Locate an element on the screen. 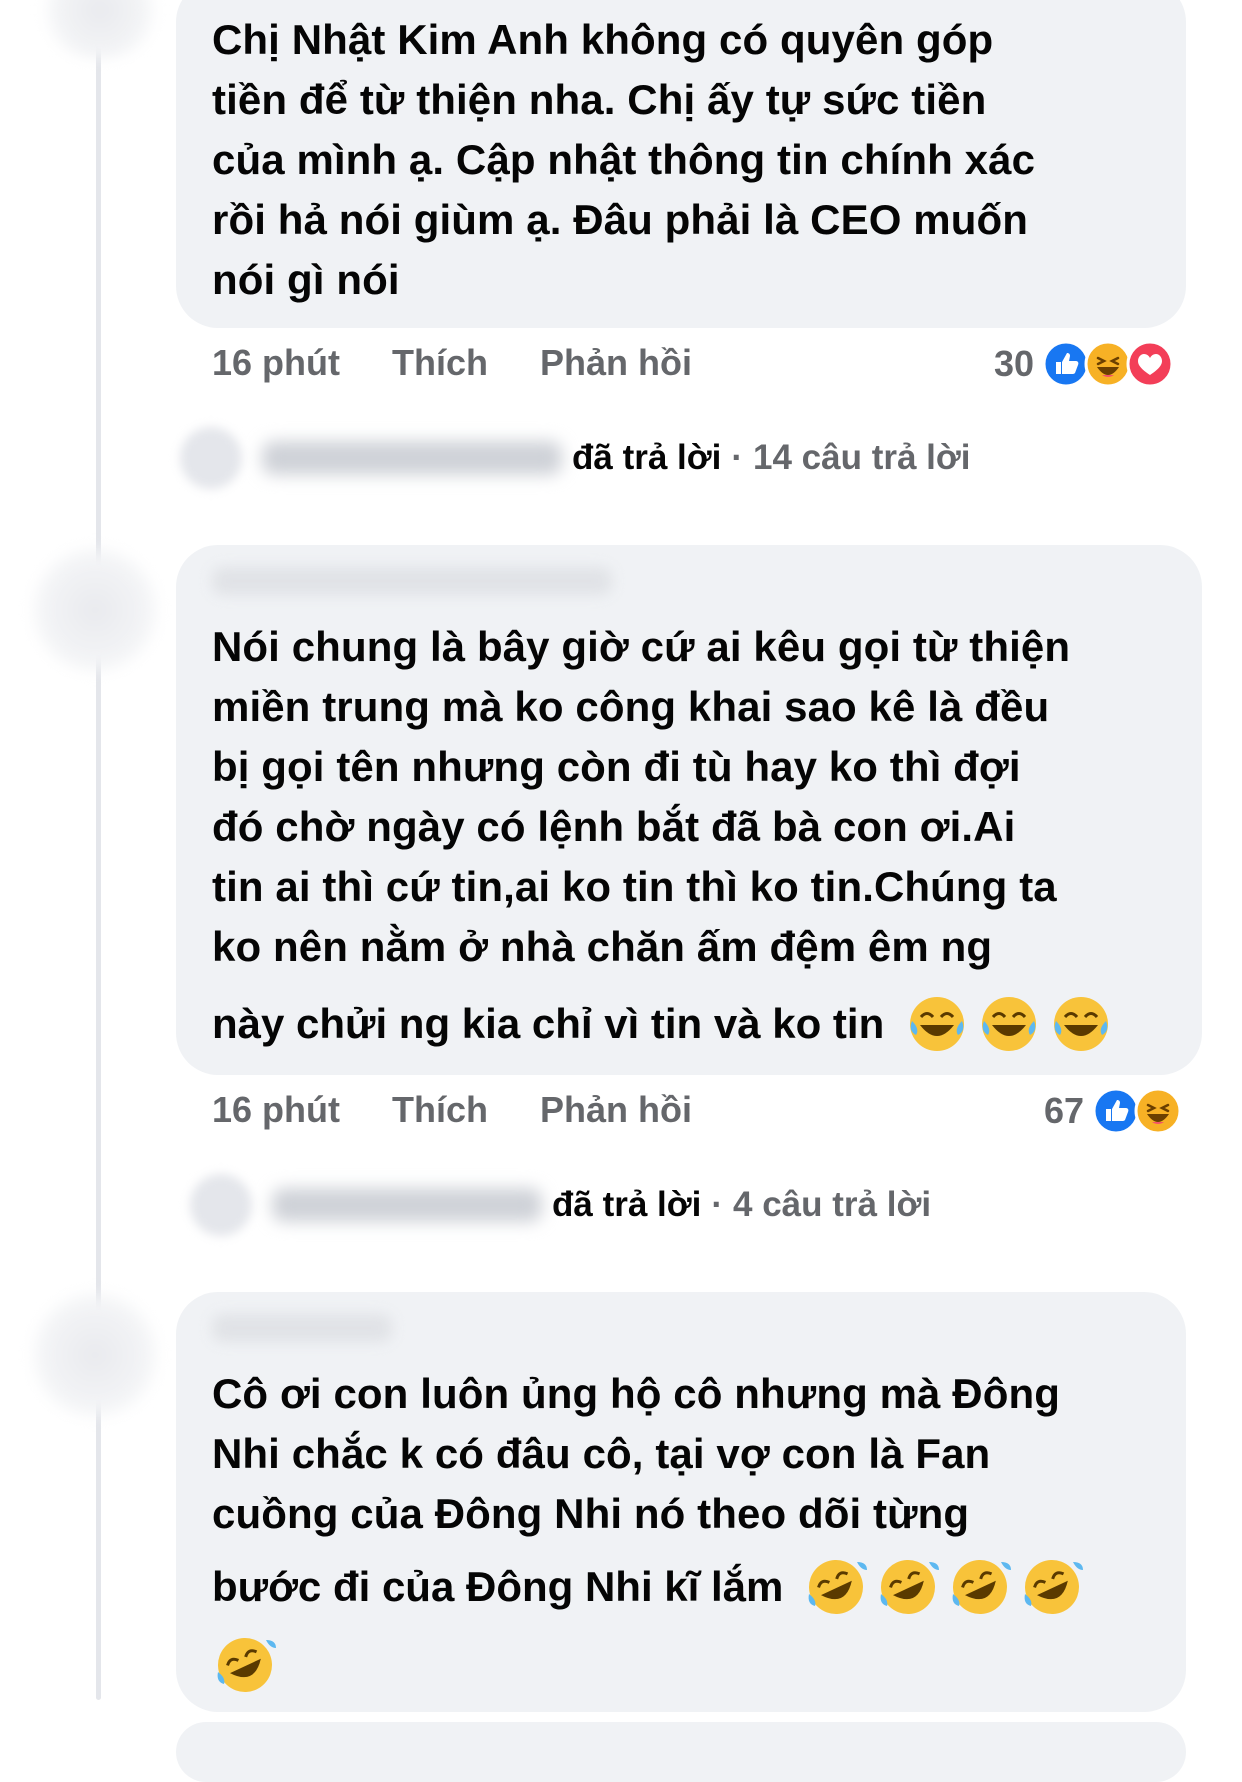 The width and height of the screenshot is (1242, 1782). reply-count: 4 câu trả lời is located at coordinates (832, 1204).